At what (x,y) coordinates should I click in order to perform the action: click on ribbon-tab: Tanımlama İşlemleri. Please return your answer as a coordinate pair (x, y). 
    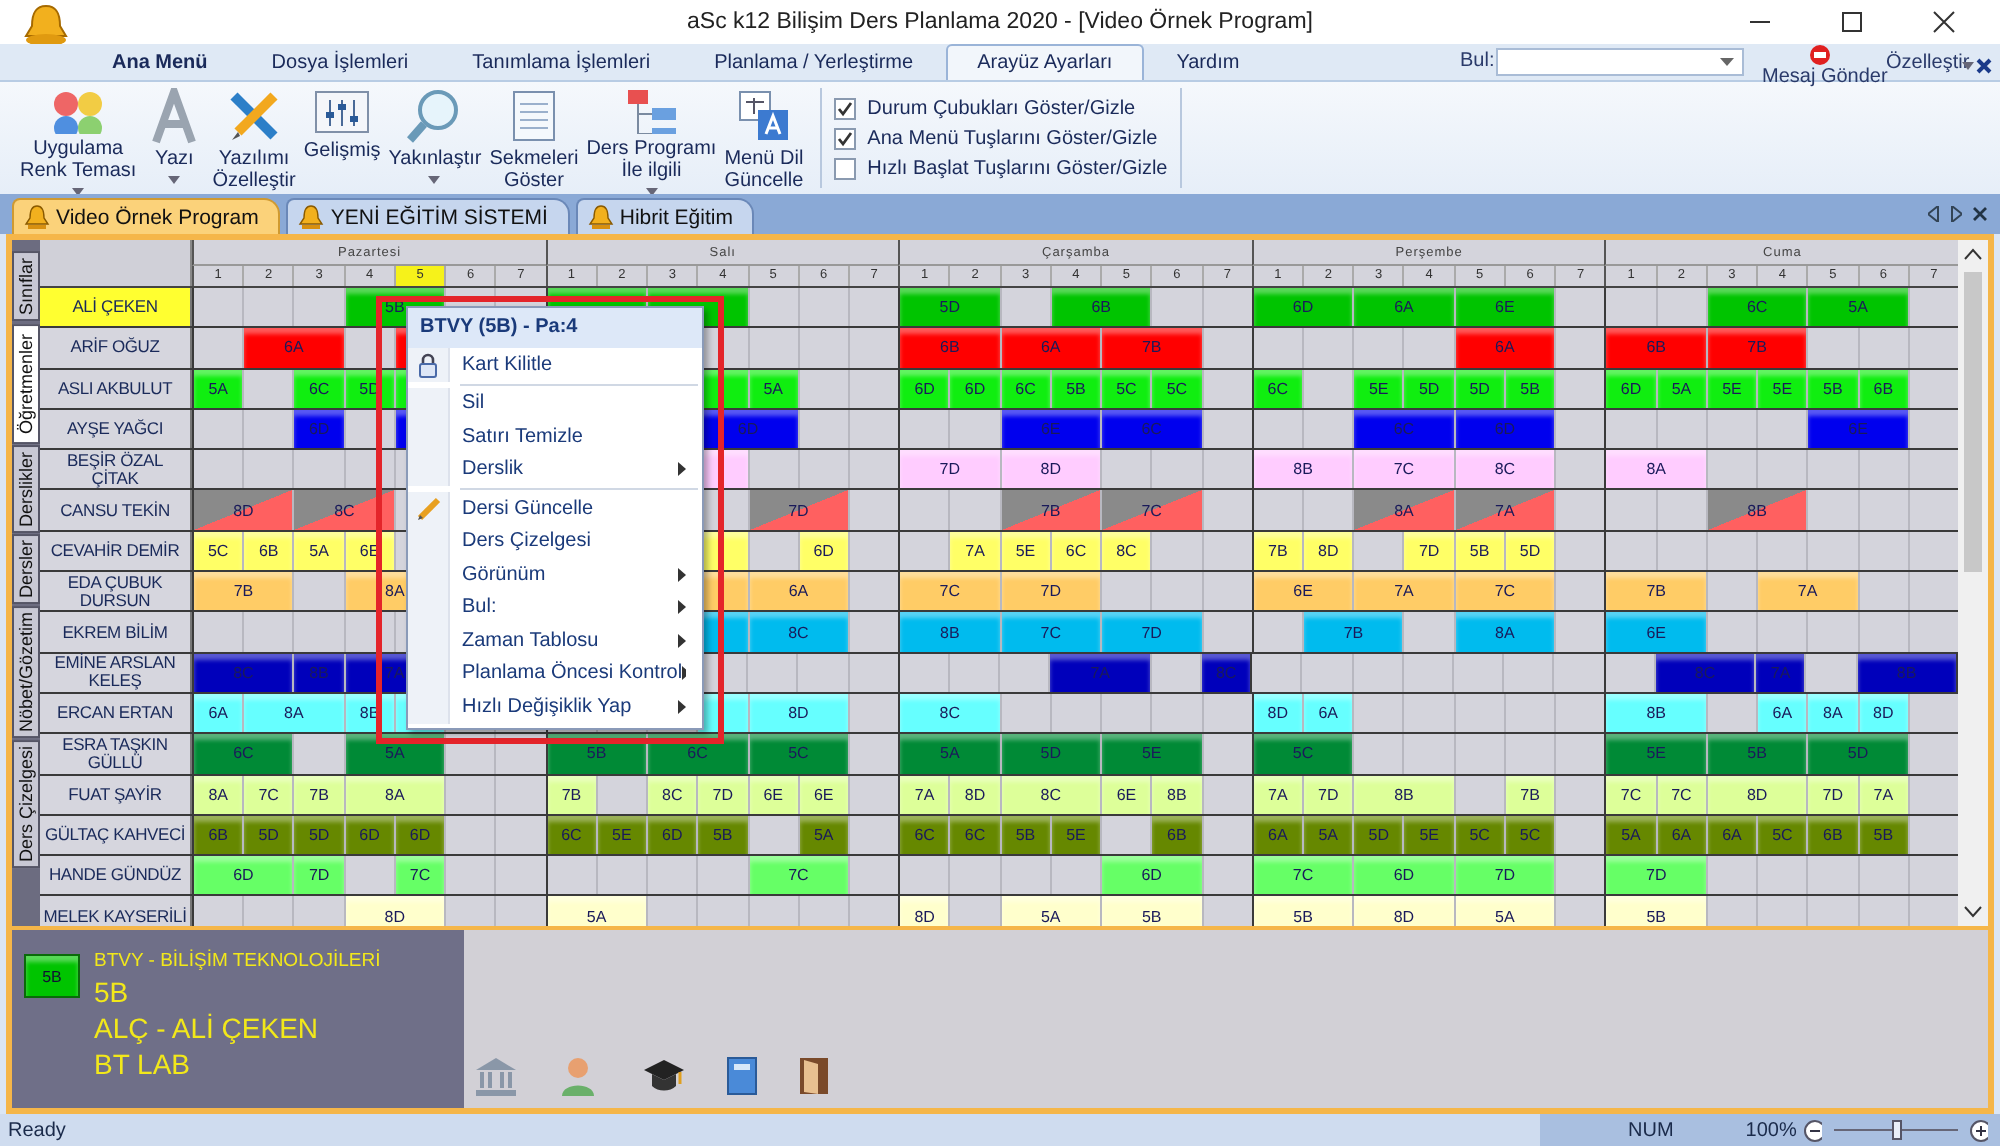
    Looking at the image, I should click on (561, 62).